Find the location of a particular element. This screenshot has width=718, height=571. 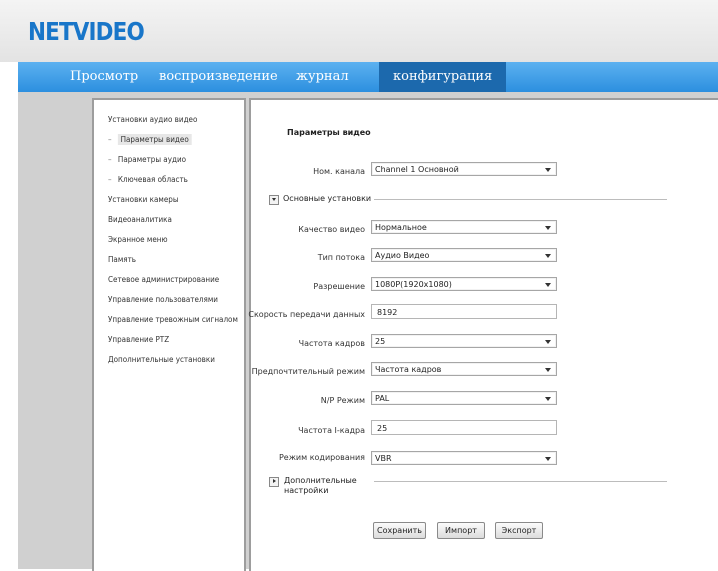

nav-tab-log: журнал is located at coordinates (322, 77).